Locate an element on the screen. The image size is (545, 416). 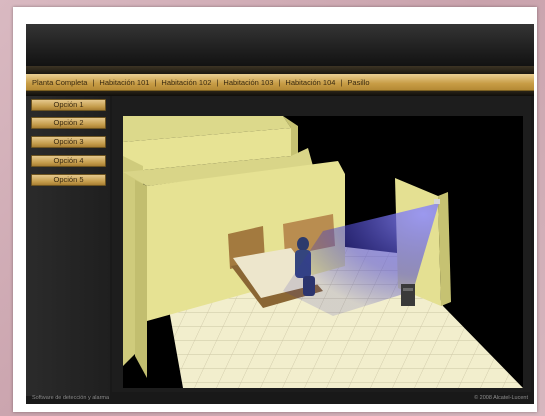
tab-habitacion-102: Habitación 102 is located at coordinates (186, 82).